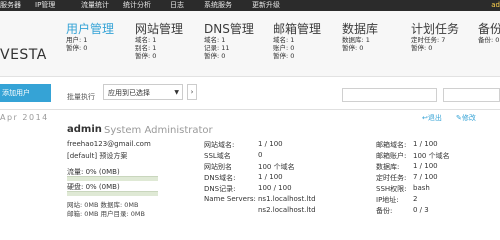 This screenshot has width=500, height=240. Describe the element at coordinates (137, 5) in the screenshot. I see `menu-statistics: 统计分析` at that location.